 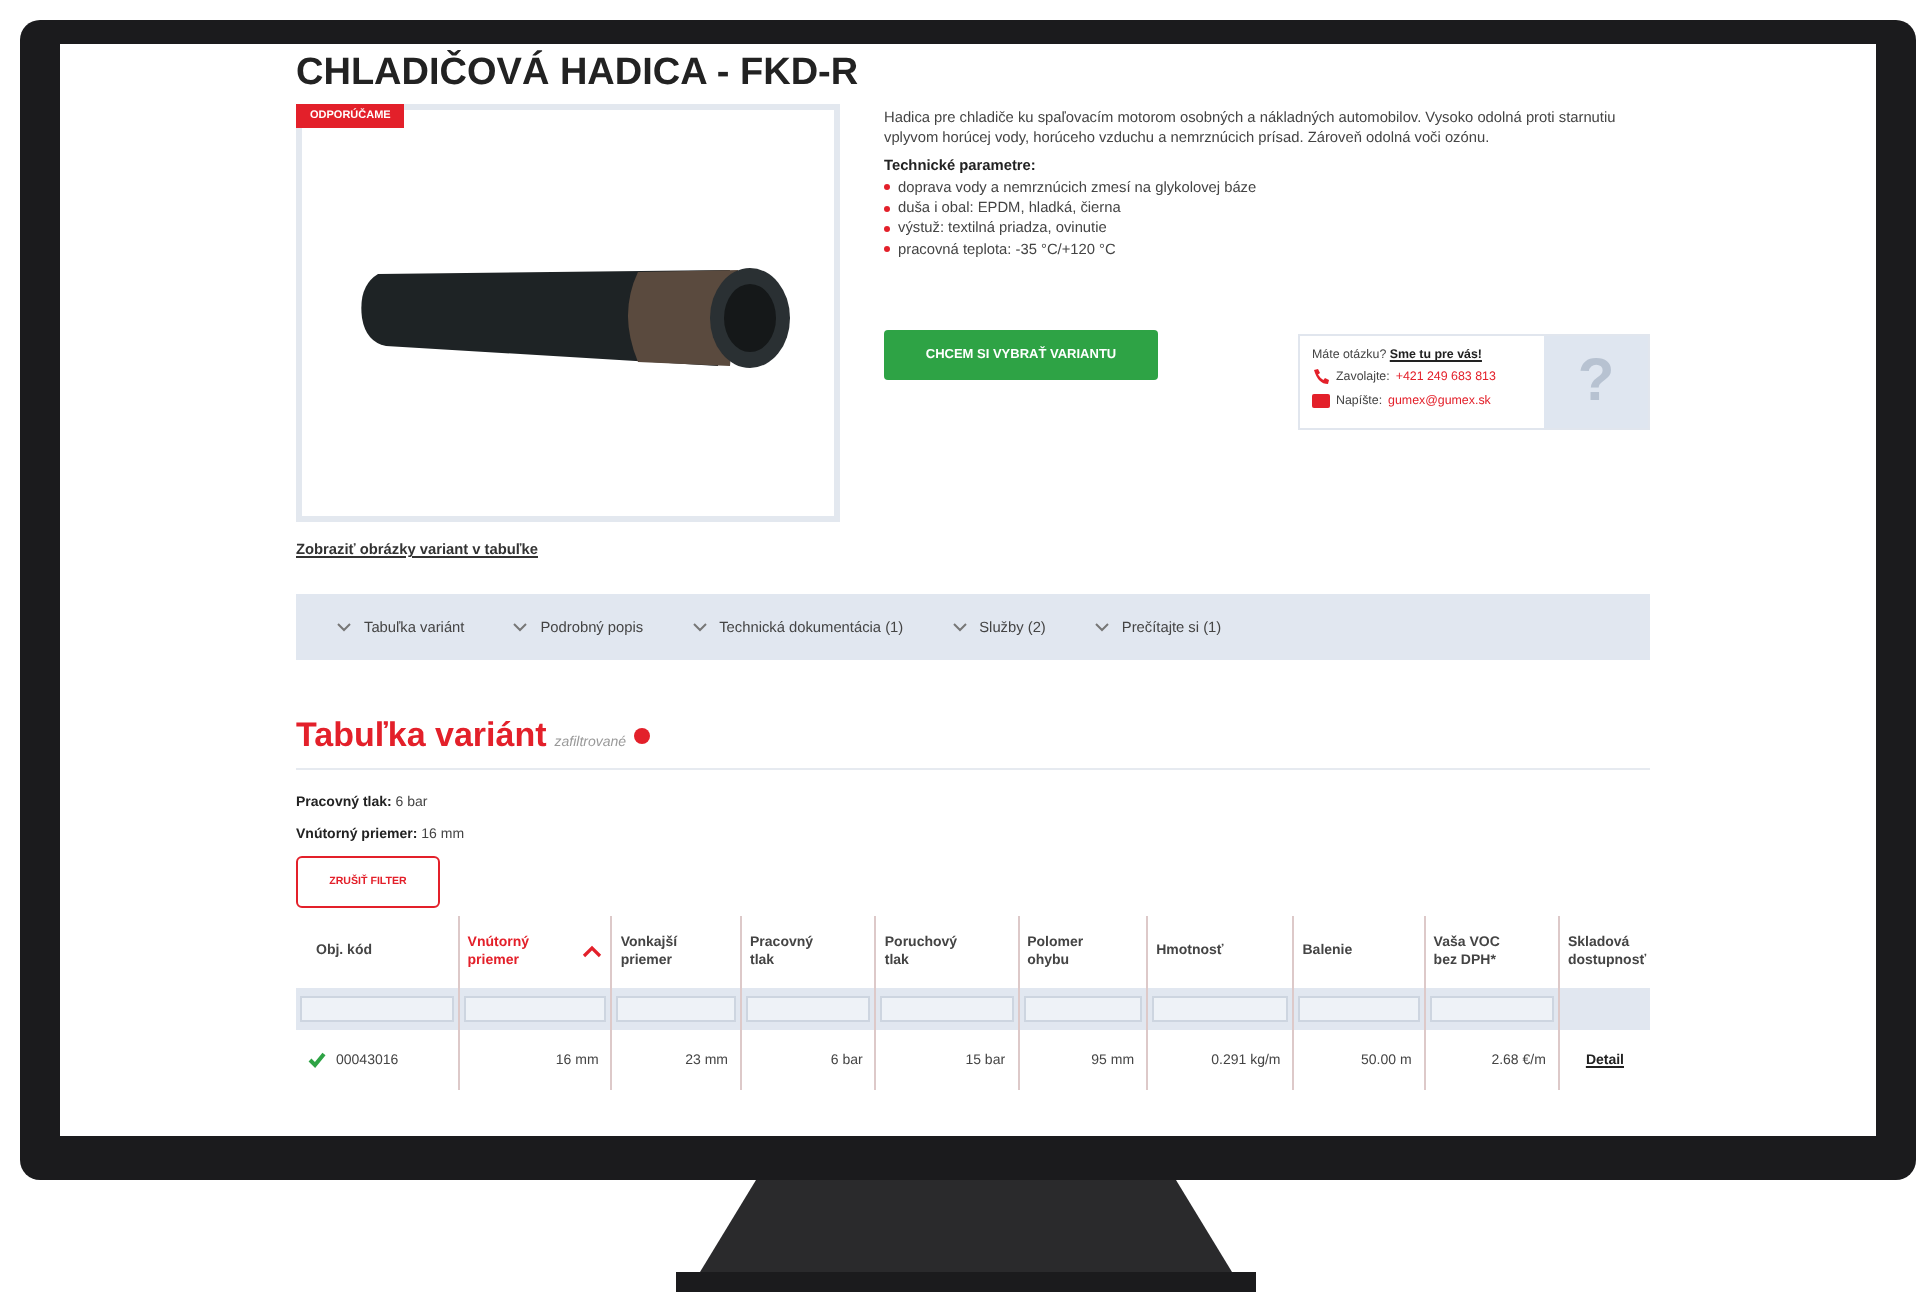 What do you see at coordinates (642, 736) in the screenshot?
I see `info-icon` at bounding box center [642, 736].